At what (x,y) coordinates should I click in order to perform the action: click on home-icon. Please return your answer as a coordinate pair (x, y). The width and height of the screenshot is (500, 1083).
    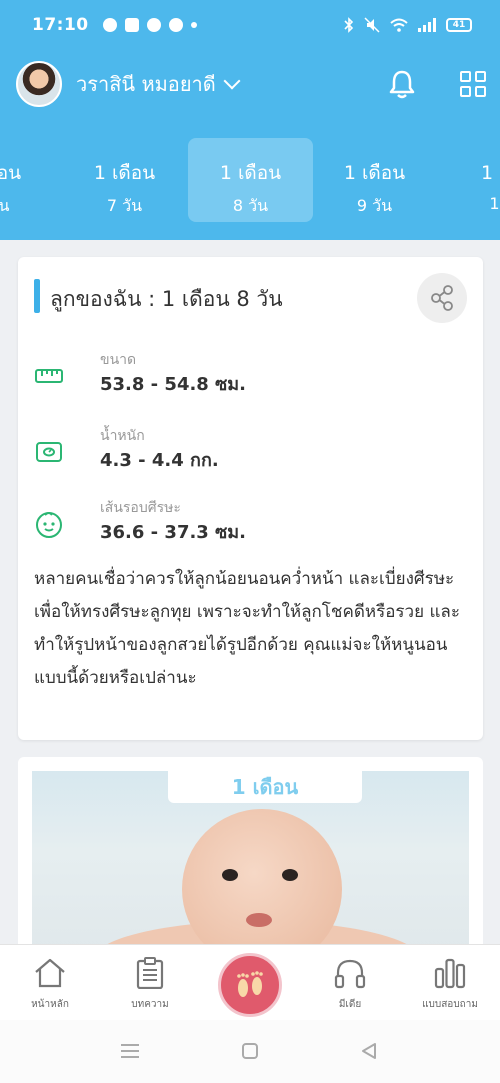
    Looking at the image, I should click on (50, 973).